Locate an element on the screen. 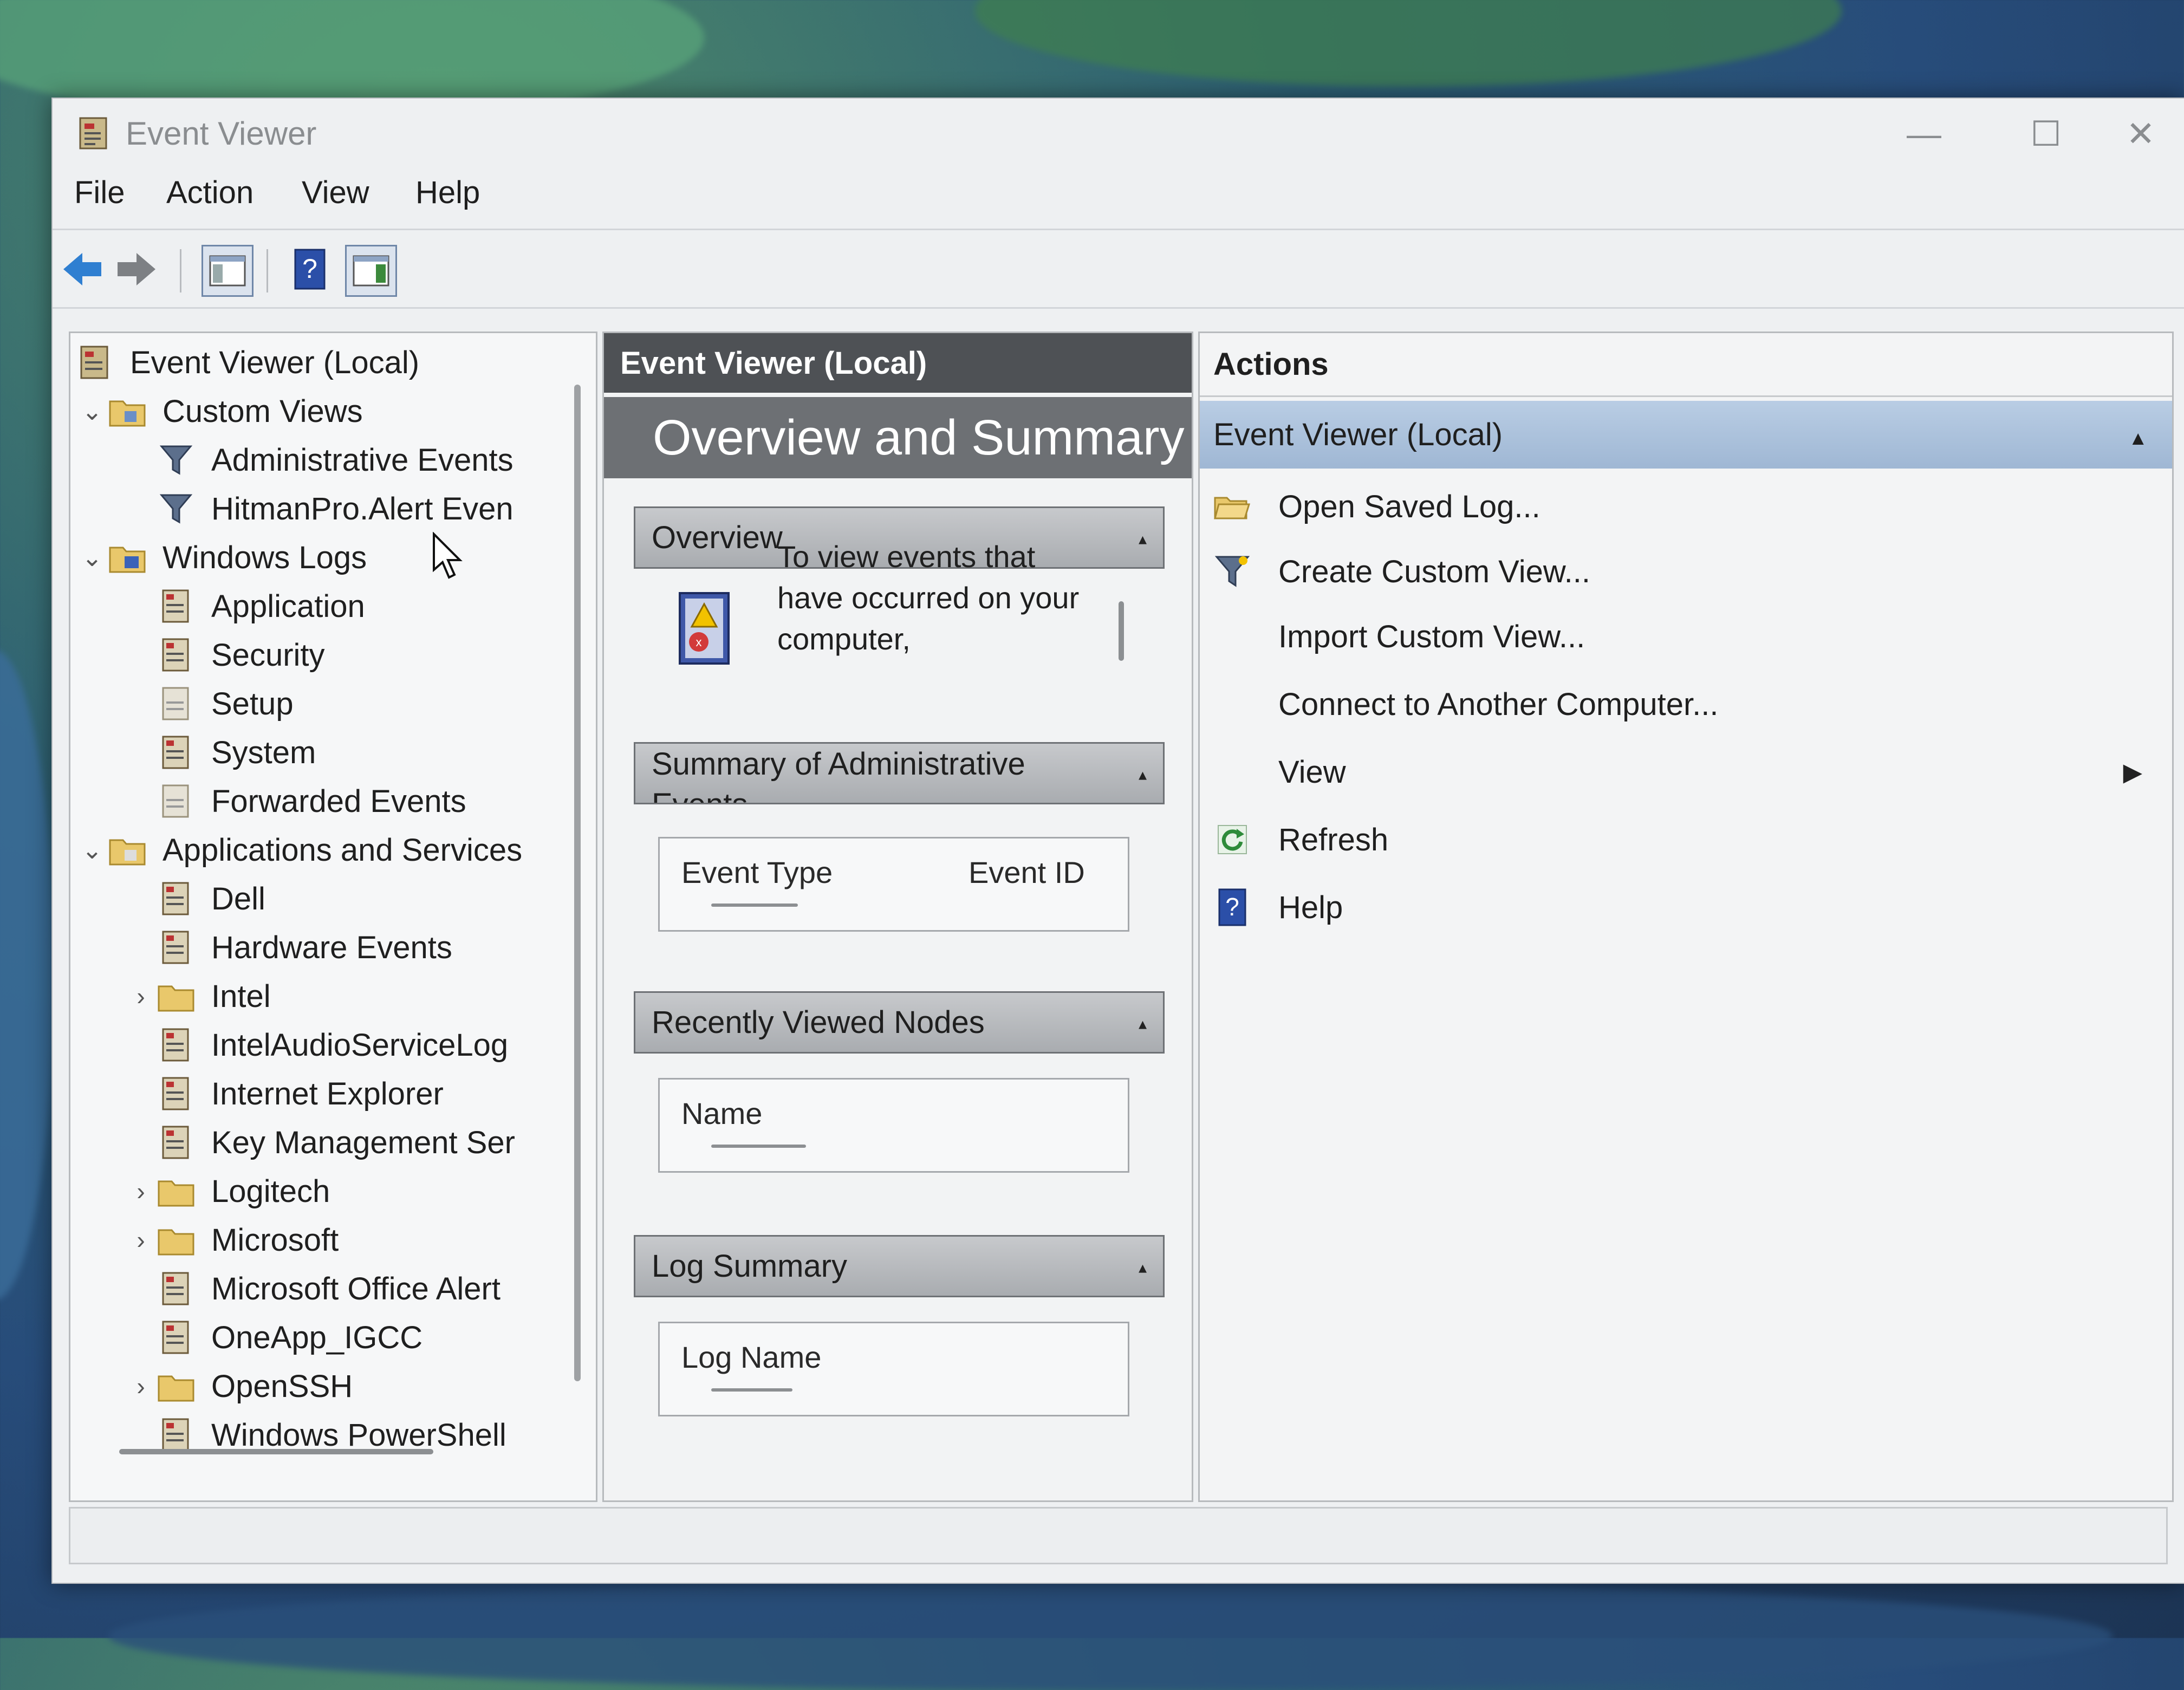 The height and width of the screenshot is (1690, 2184). tree-item-system: System is located at coordinates (236, 752).